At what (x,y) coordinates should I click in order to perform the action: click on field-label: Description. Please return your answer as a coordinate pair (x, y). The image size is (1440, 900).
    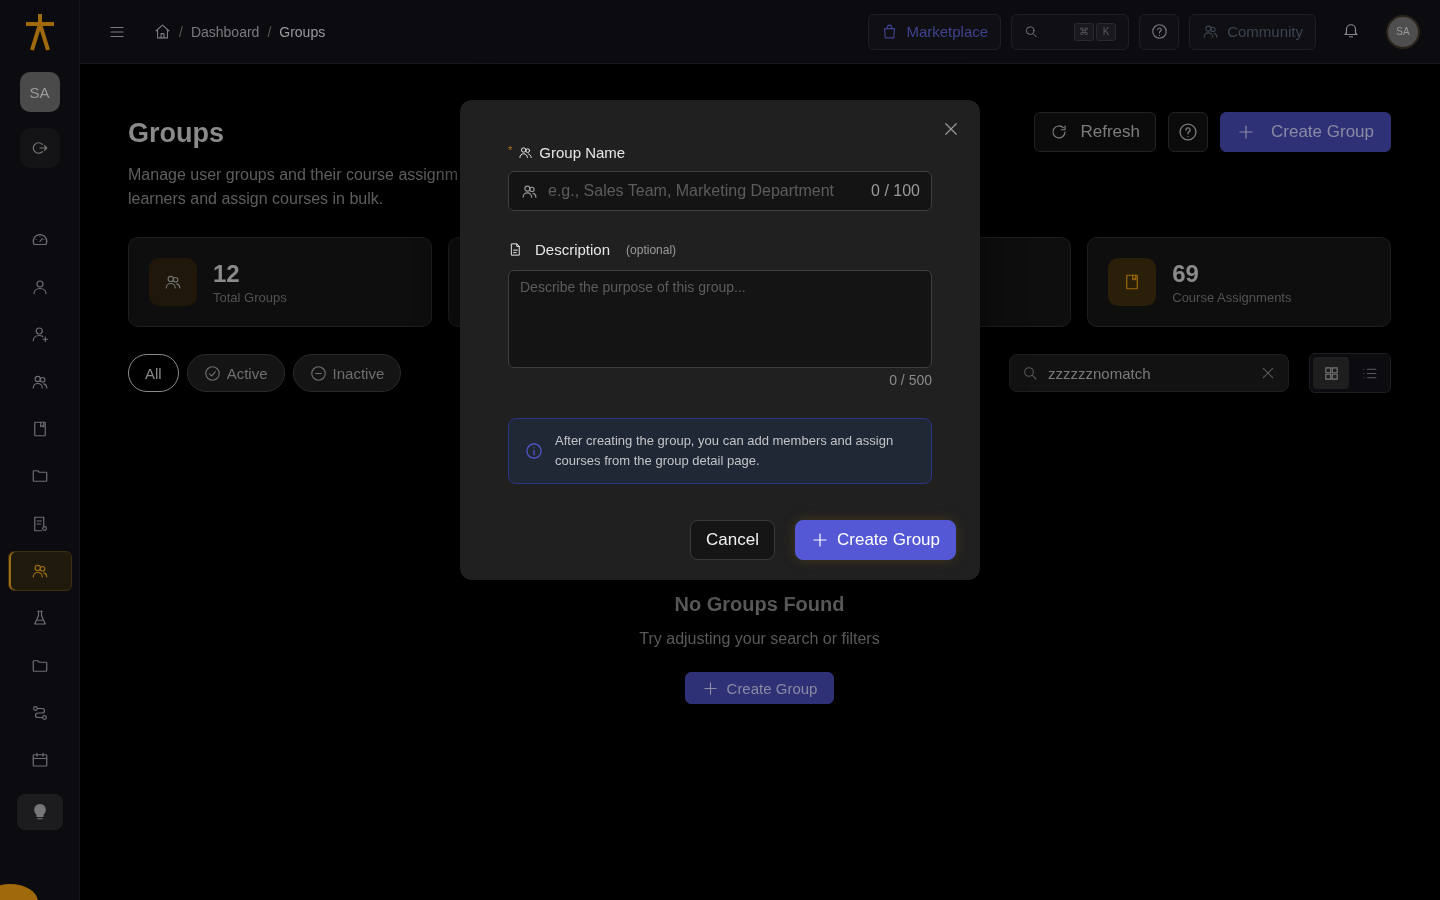
    Looking at the image, I should click on (573, 249).